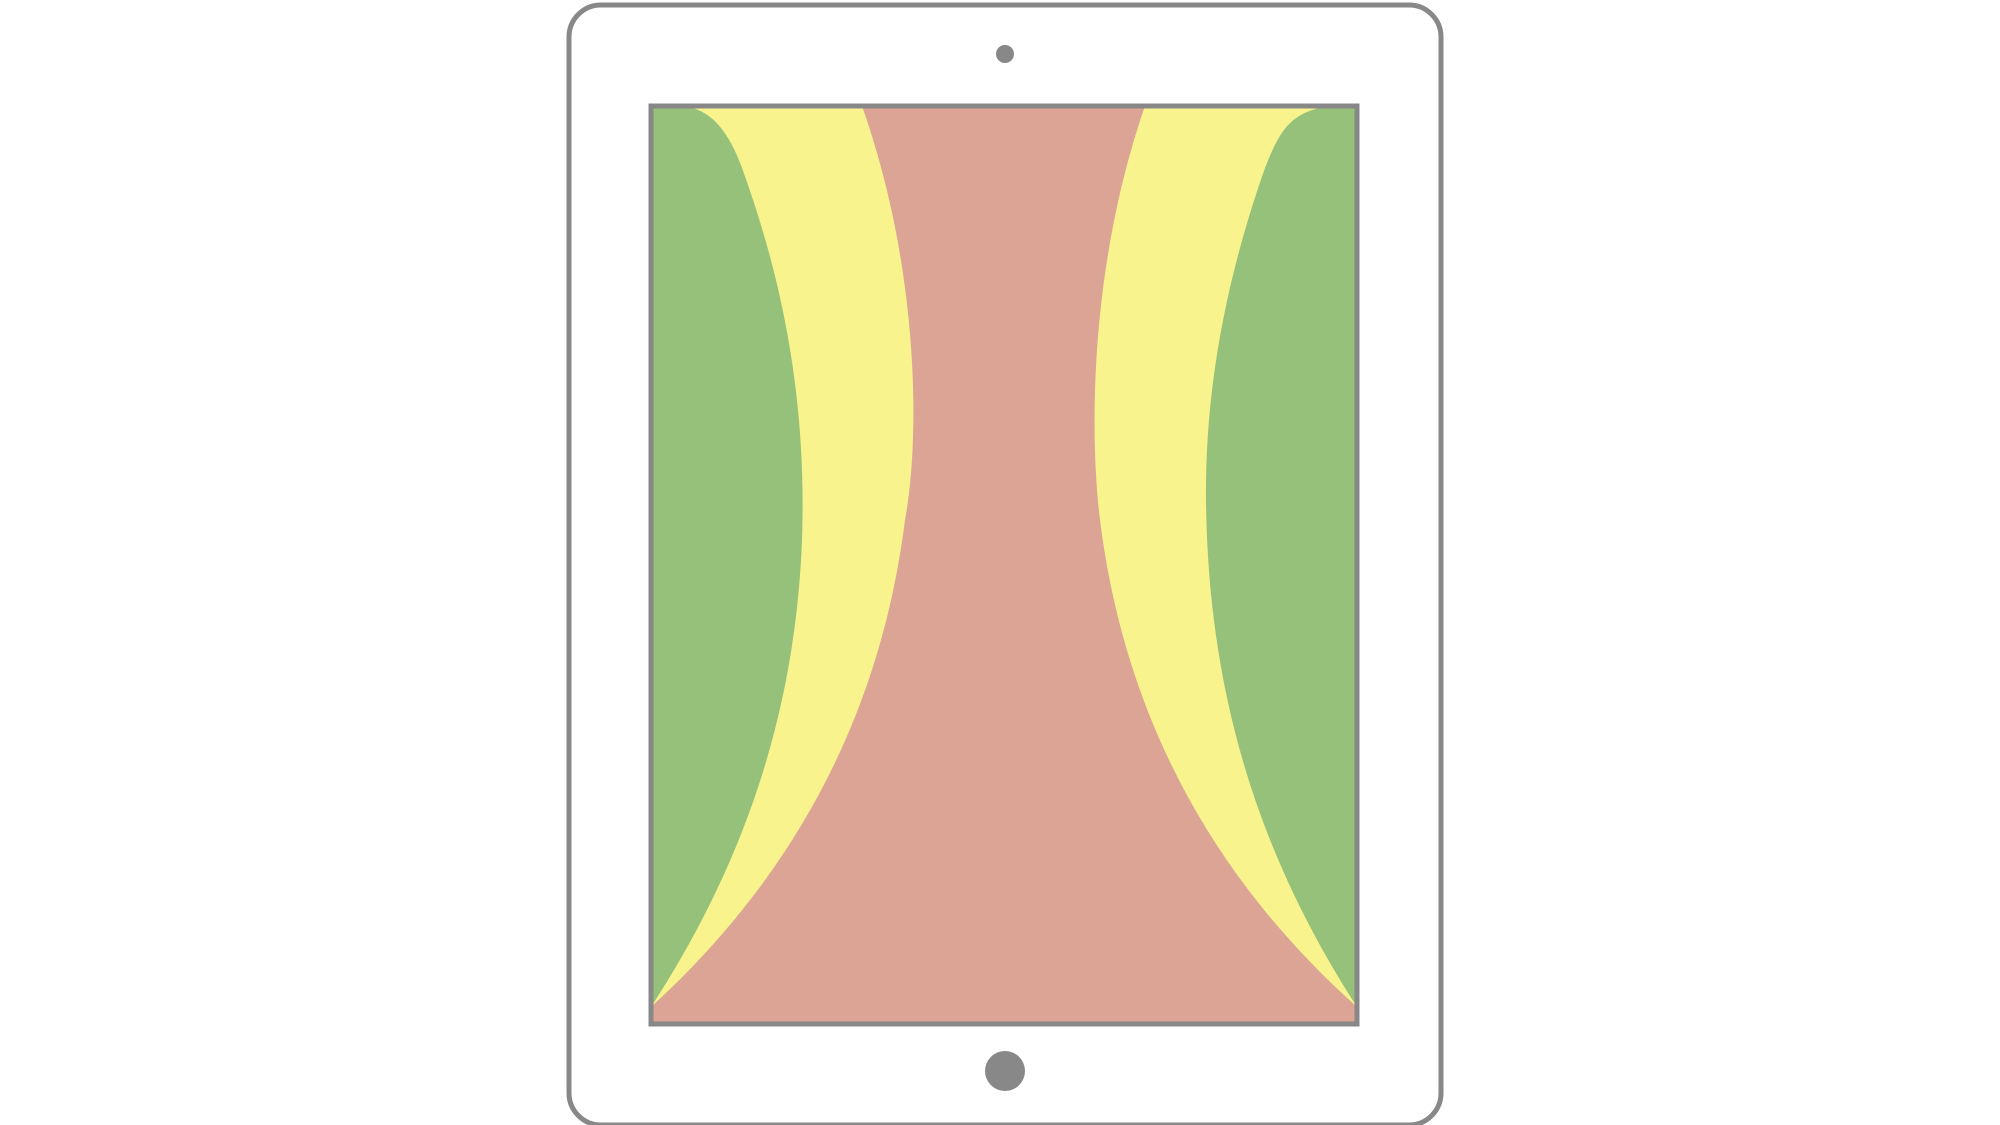 The image size is (2000, 1125). What do you see at coordinates (1005, 1071) in the screenshot?
I see `home-button` at bounding box center [1005, 1071].